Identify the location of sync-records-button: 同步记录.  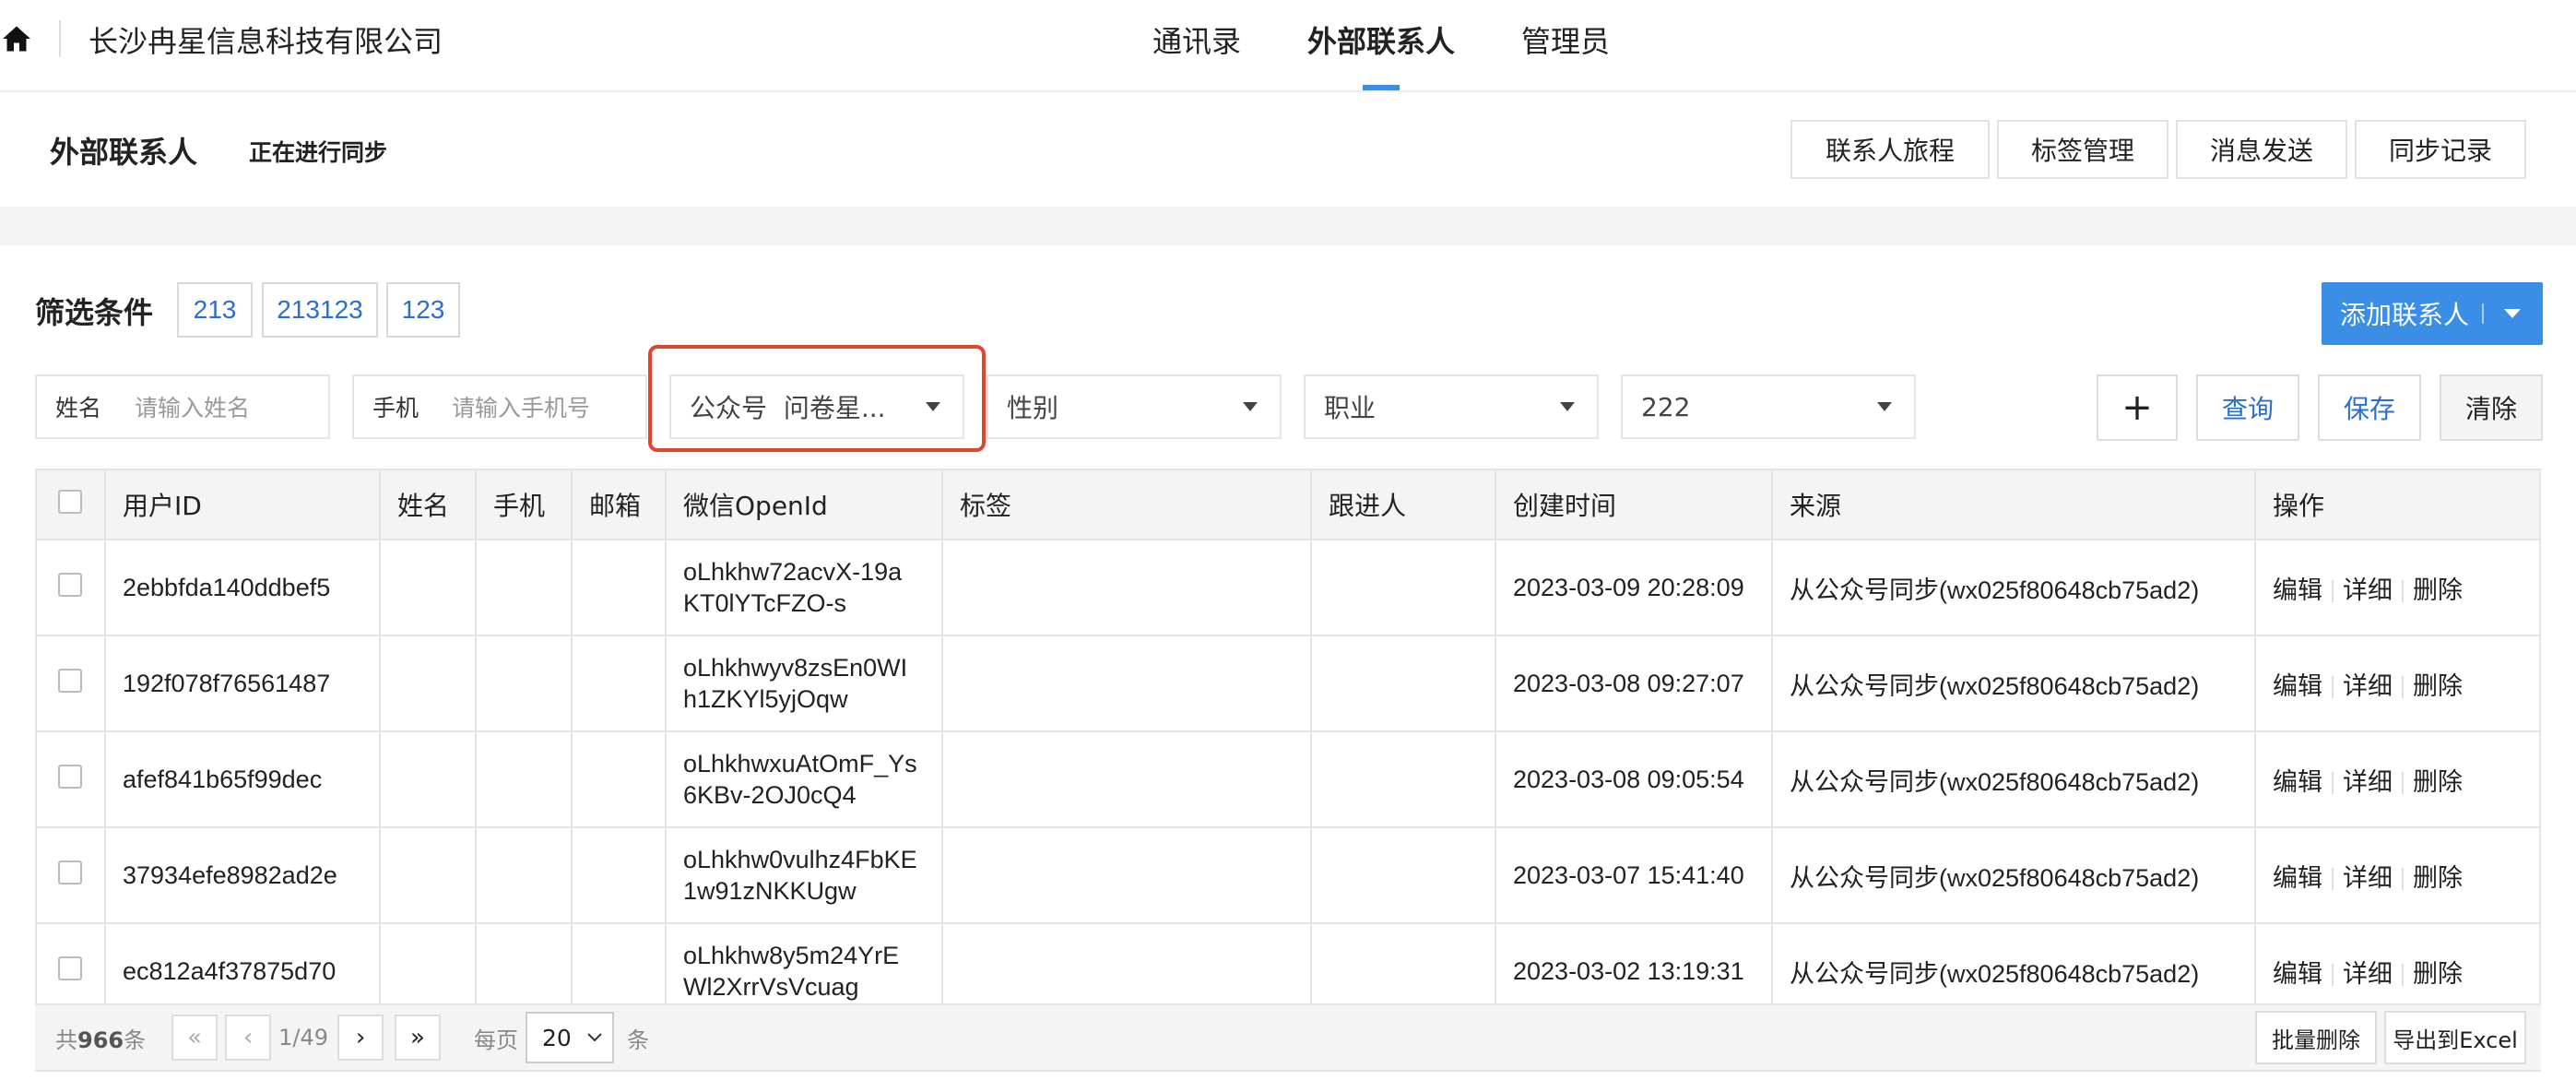
(2440, 149).